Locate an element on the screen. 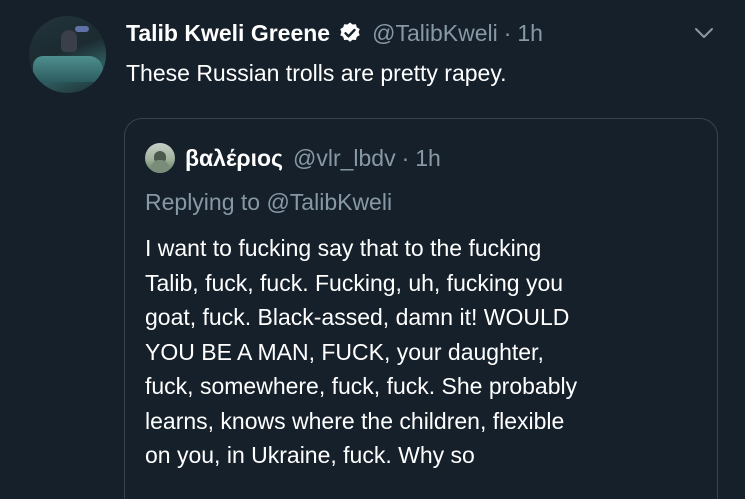 Image resolution: width=745 pixels, height=499 pixels. quoted-author-handle: @vlr_lbdv is located at coordinates (344, 157).